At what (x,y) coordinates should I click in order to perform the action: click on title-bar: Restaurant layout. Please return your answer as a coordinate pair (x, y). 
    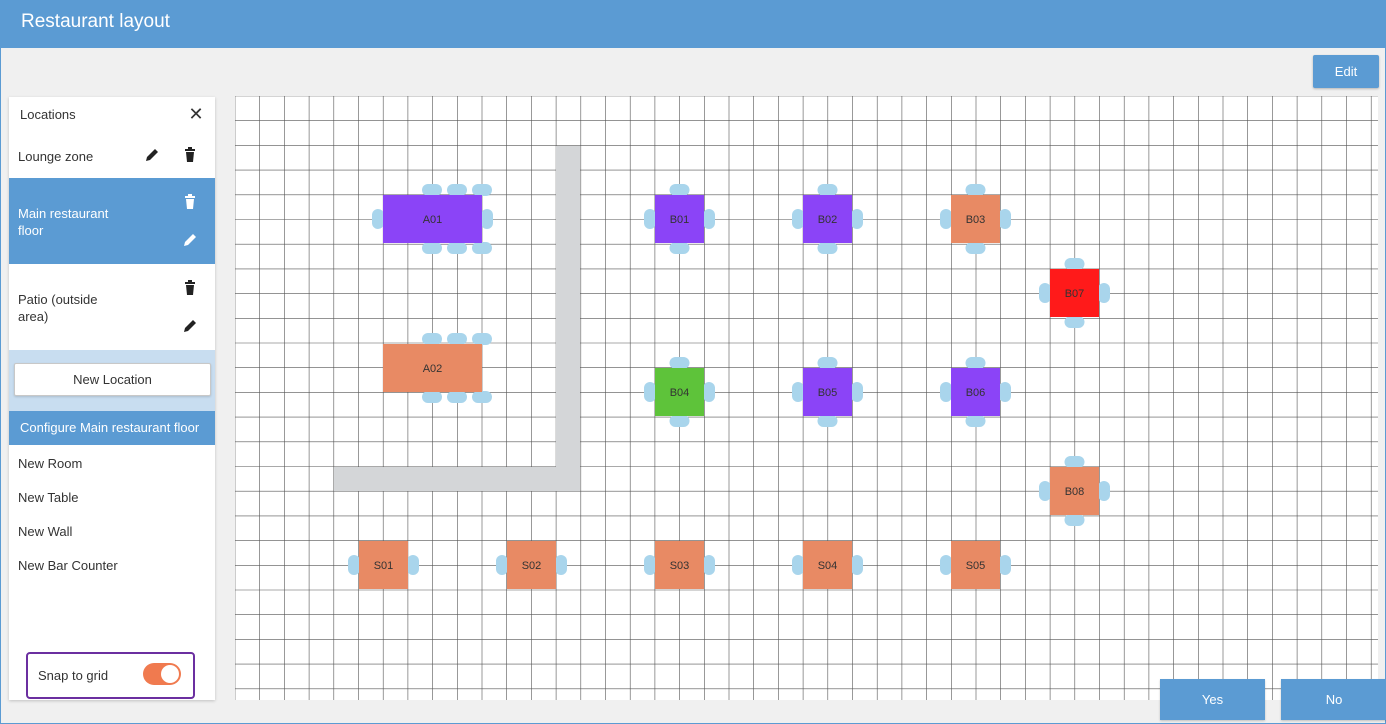
    Looking at the image, I should click on (693, 24).